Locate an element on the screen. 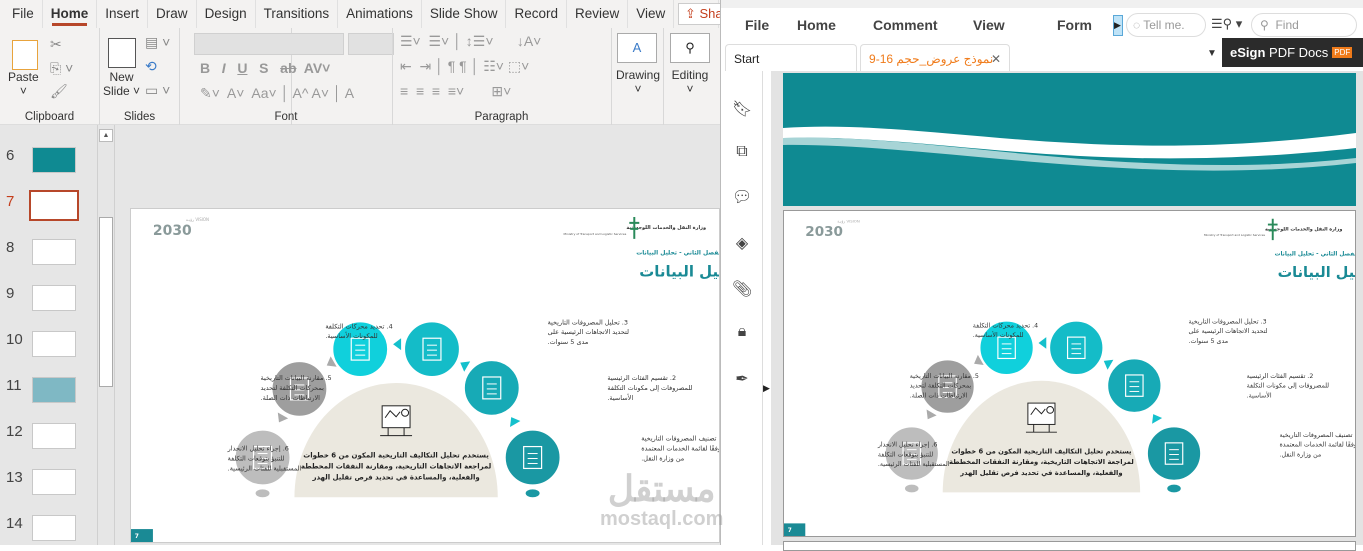  align-icon: ≡ ≡ ≡ ≡˅ ⊞˅ is located at coordinates (455, 91).